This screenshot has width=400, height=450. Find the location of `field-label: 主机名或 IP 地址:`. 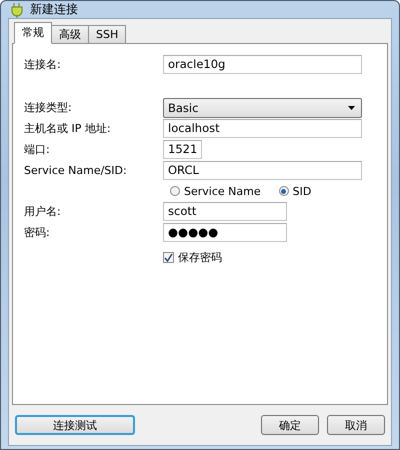

field-label: 主机名或 IP 地址: is located at coordinates (68, 128).